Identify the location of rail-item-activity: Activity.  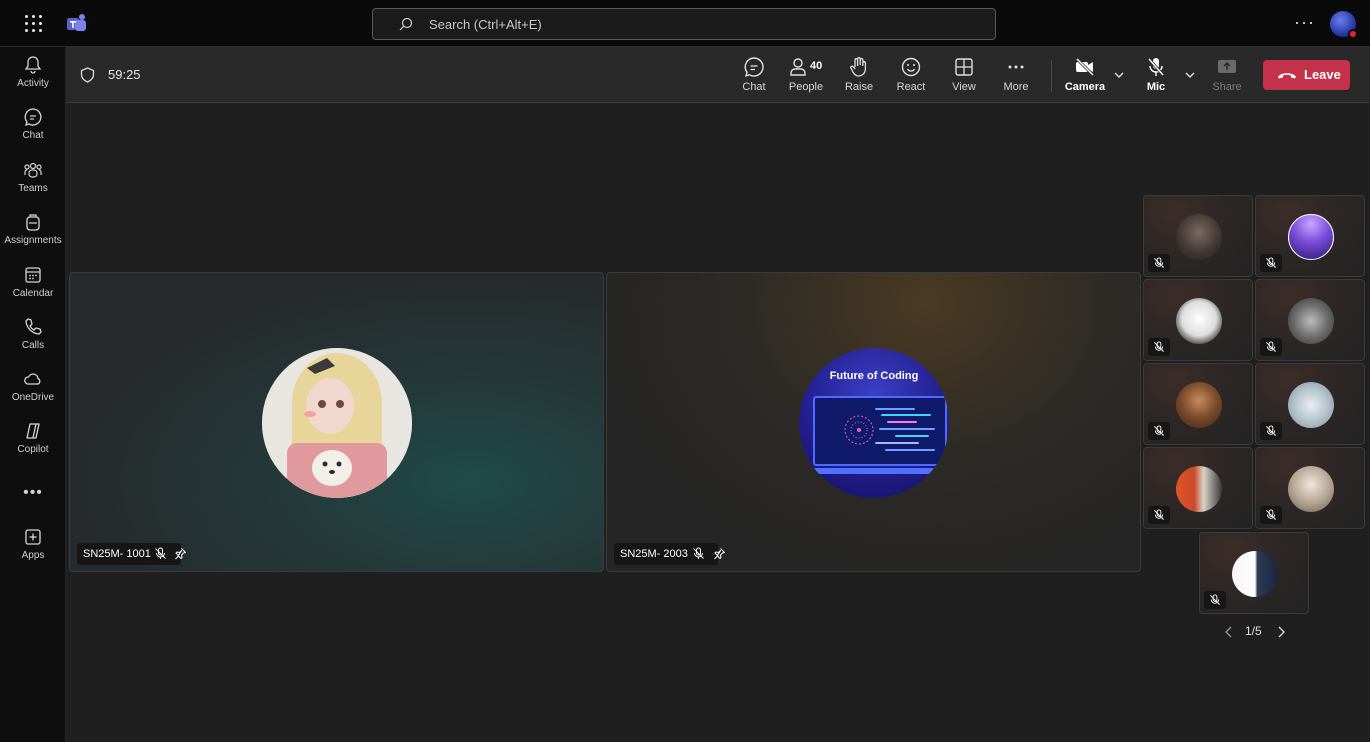
(33, 72).